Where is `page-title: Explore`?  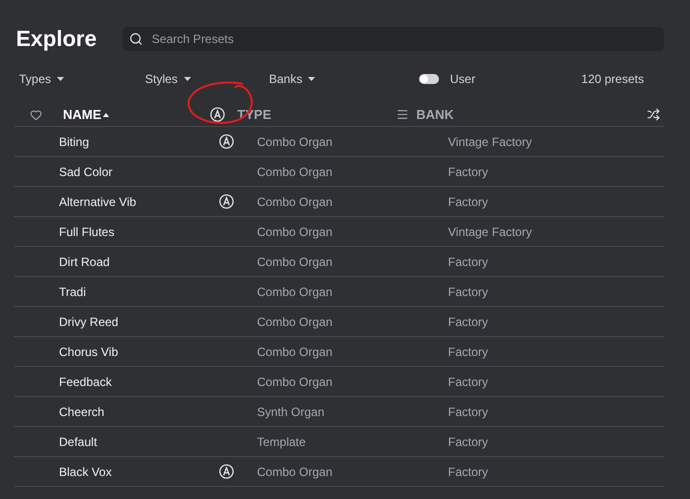 page-title: Explore is located at coordinates (56, 39).